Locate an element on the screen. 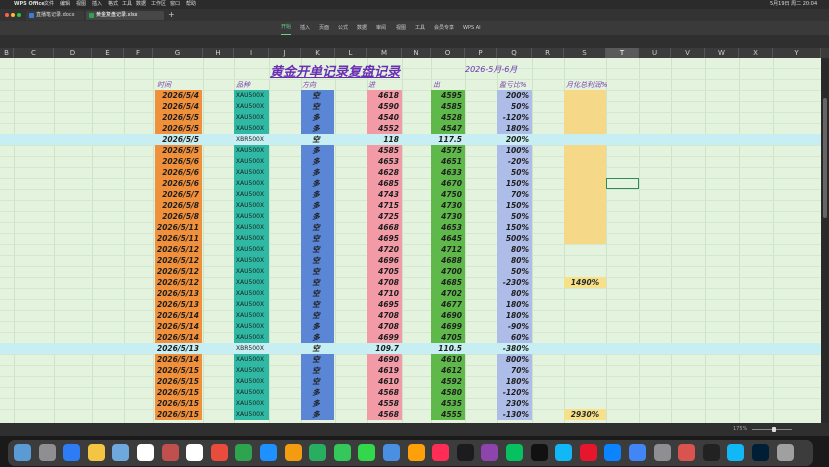 Image resolution: width=829 pixels, height=467 pixels. sheet-period: 2026-5月-6月 is located at coordinates (491, 69).